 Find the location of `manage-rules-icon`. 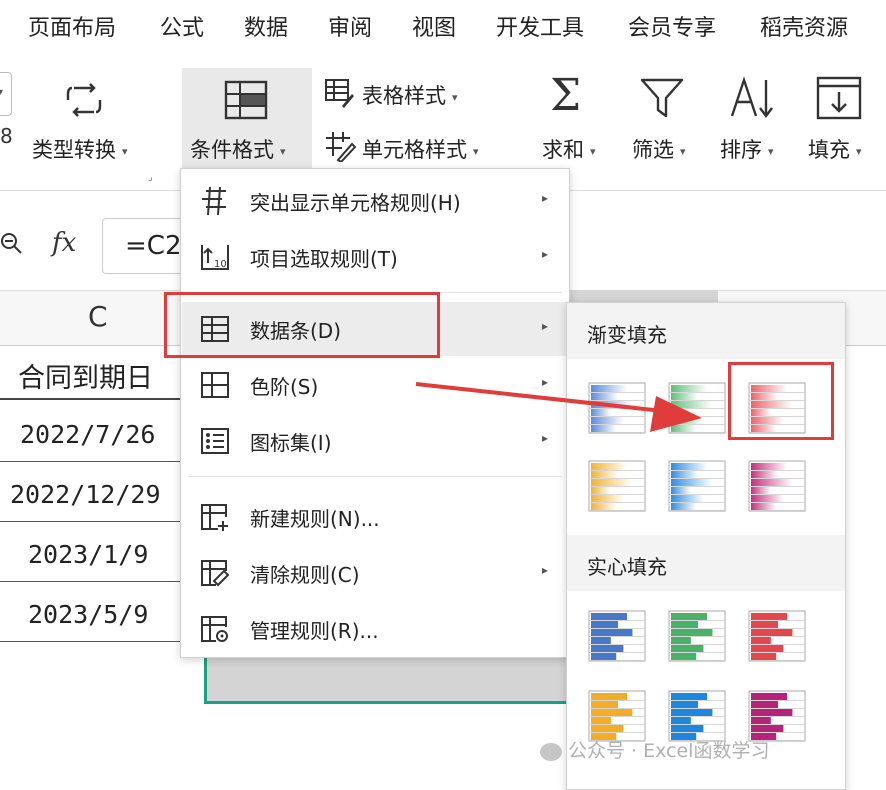

manage-rules-icon is located at coordinates (214, 629).